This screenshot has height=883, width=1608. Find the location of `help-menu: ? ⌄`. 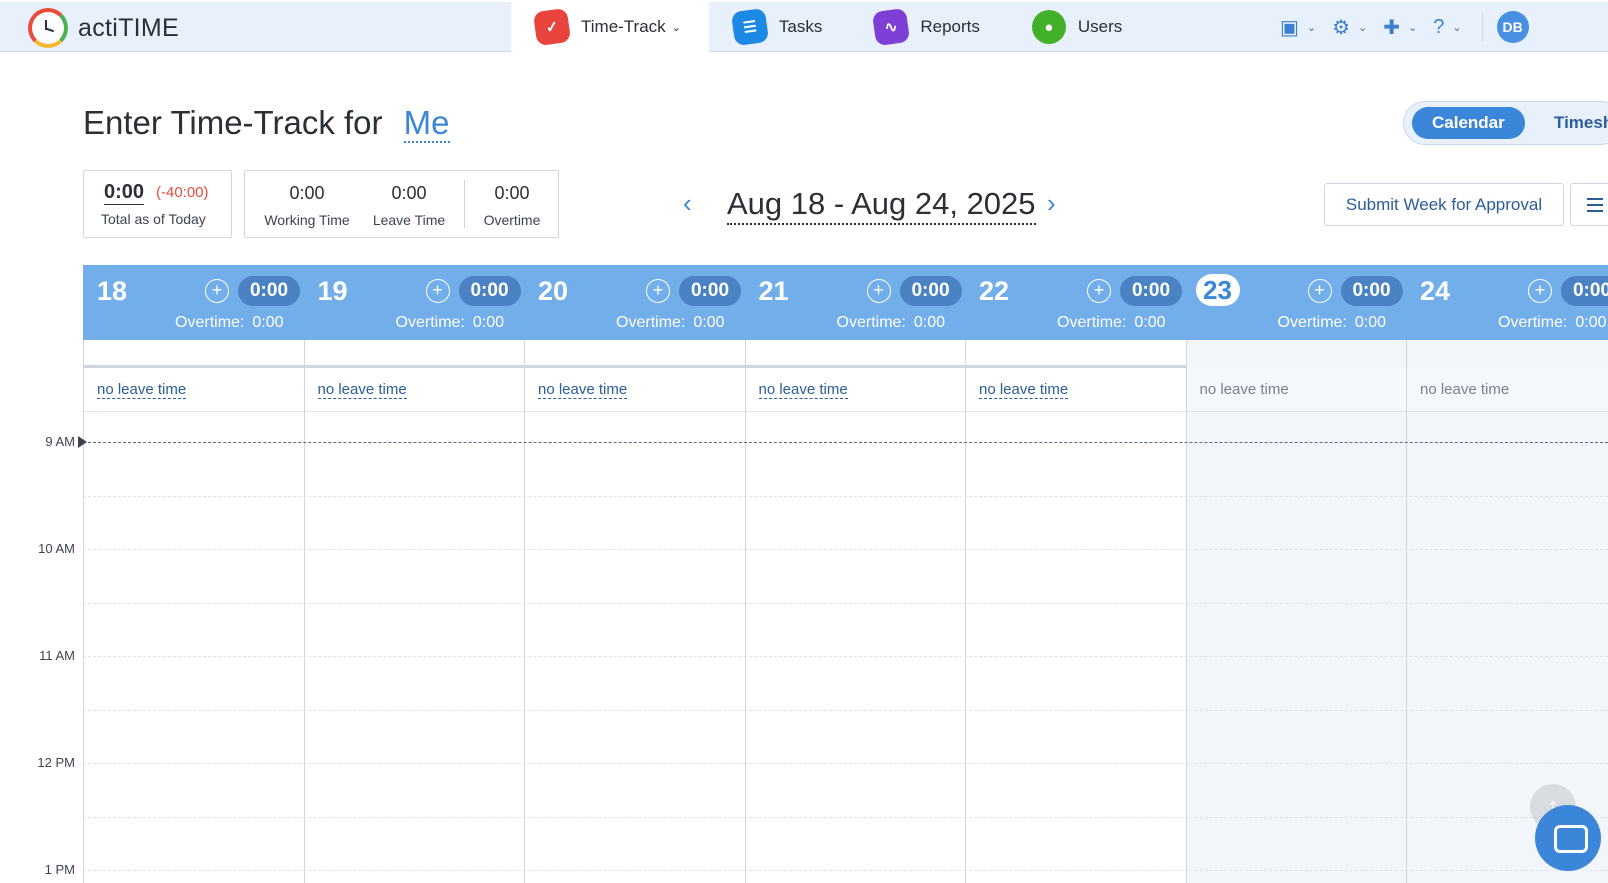

help-menu: ? ⌄ is located at coordinates (1447, 27).